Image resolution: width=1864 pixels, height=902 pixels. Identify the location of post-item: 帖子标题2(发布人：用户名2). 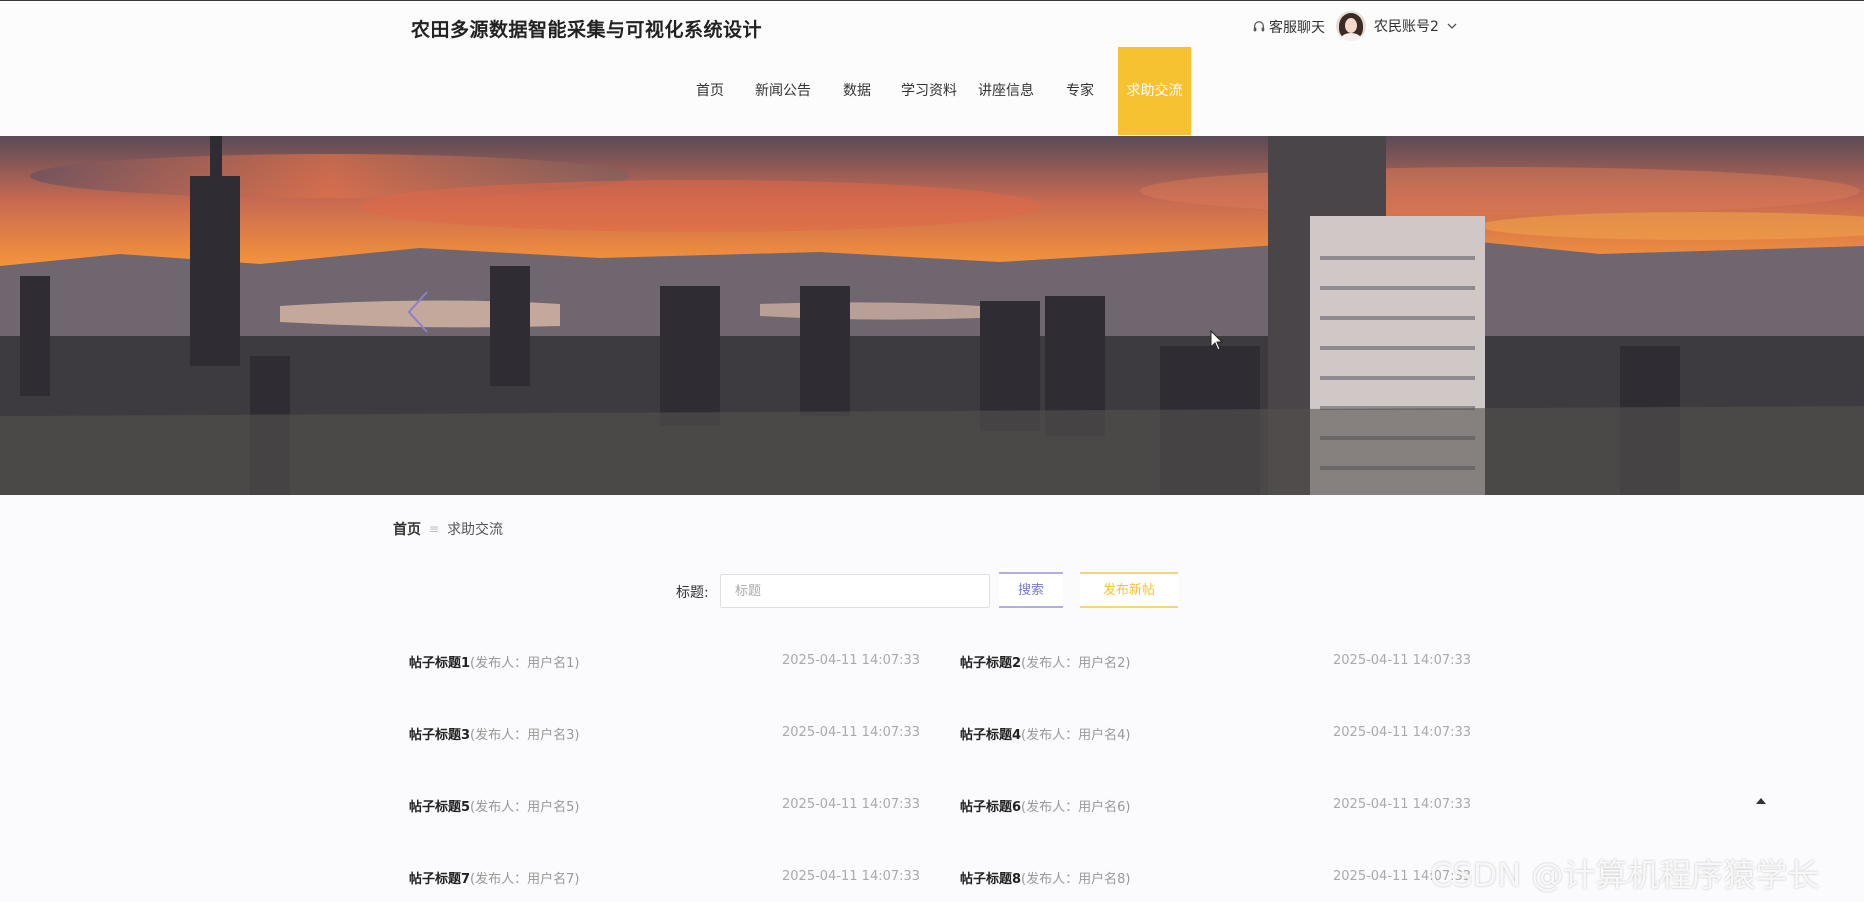
(1045, 664).